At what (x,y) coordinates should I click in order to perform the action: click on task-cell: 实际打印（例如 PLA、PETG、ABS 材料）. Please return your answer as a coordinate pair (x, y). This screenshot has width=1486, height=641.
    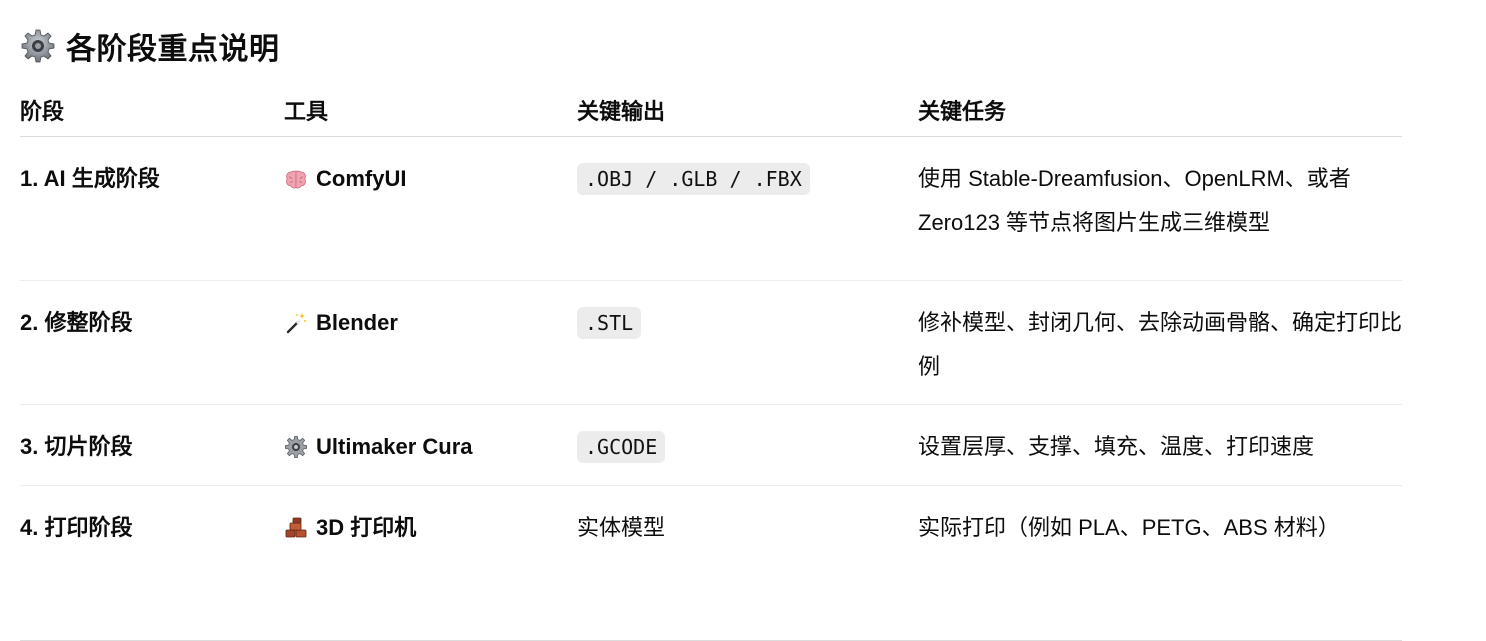
    Looking at the image, I should click on (1160, 563).